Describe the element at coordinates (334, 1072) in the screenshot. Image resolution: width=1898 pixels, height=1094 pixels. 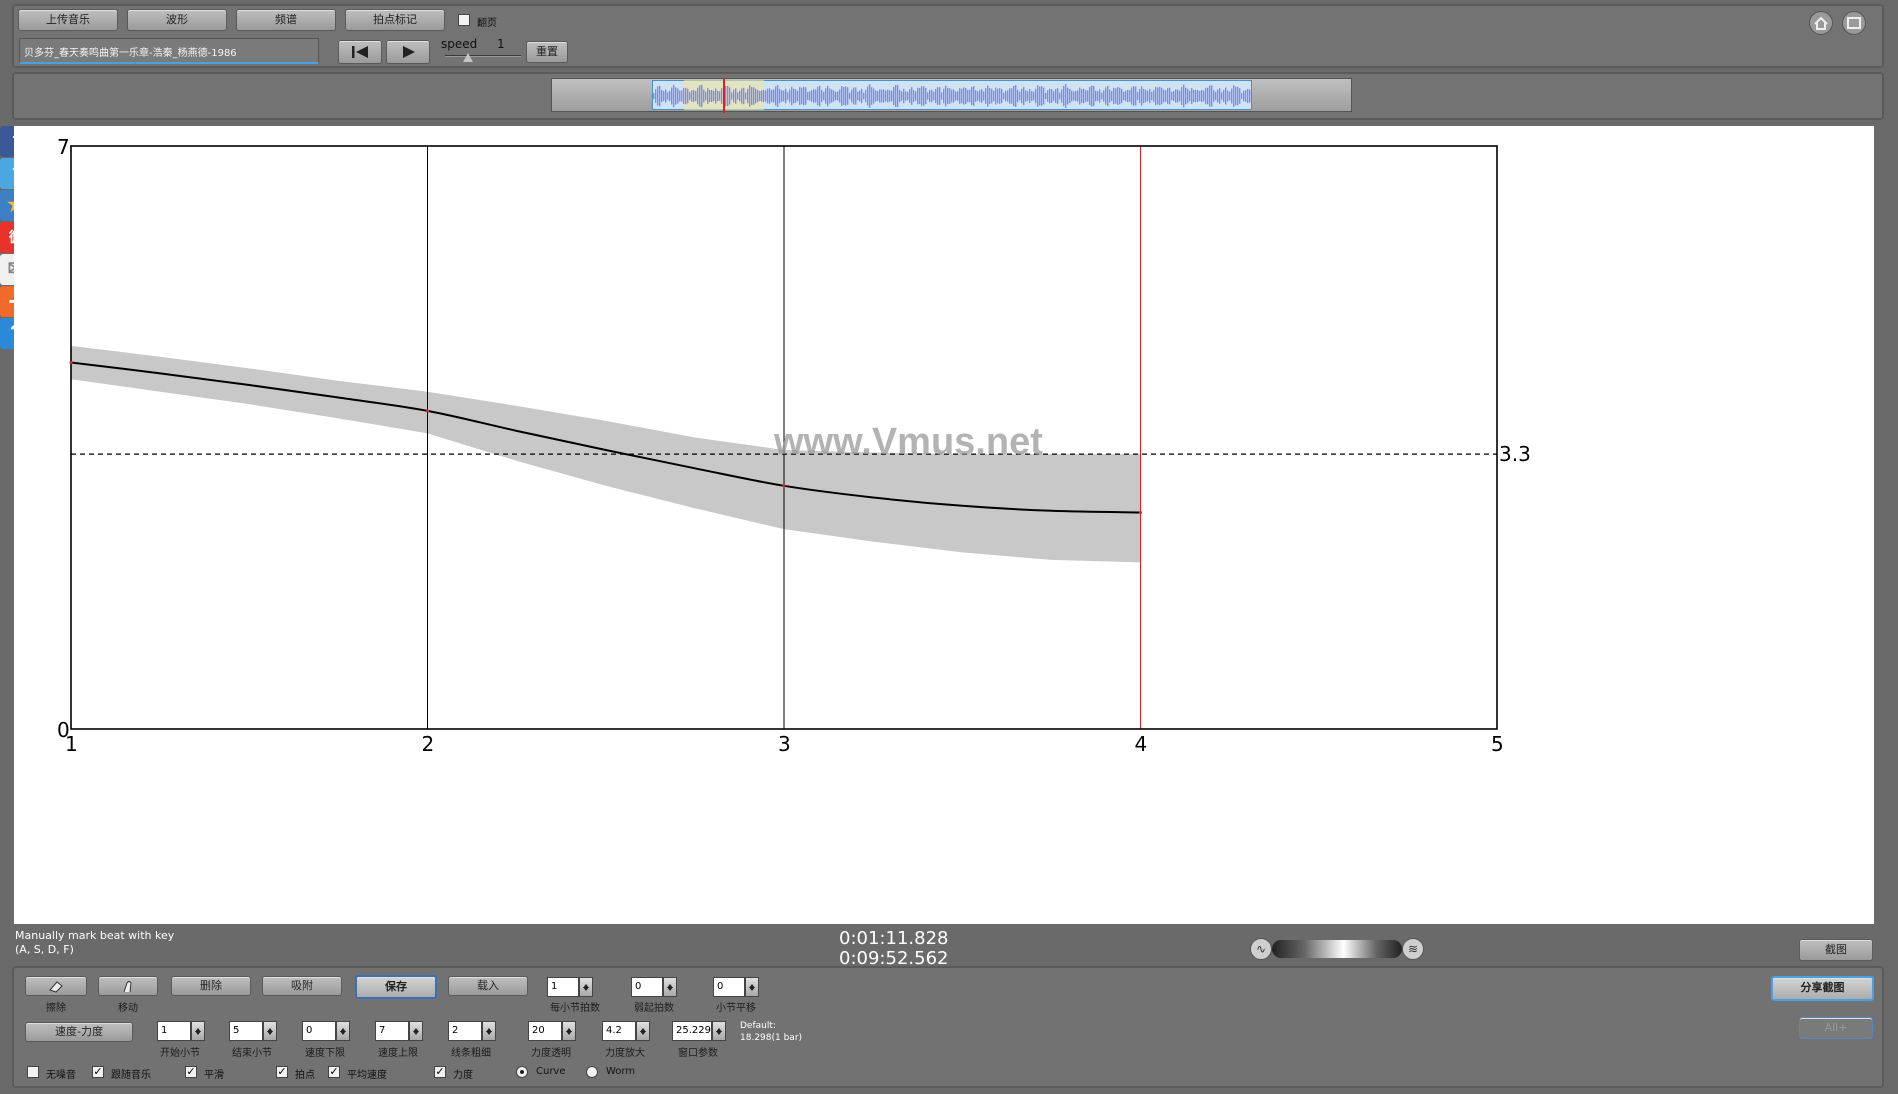
I see `avg-tempo-checkbox: ✓` at that location.